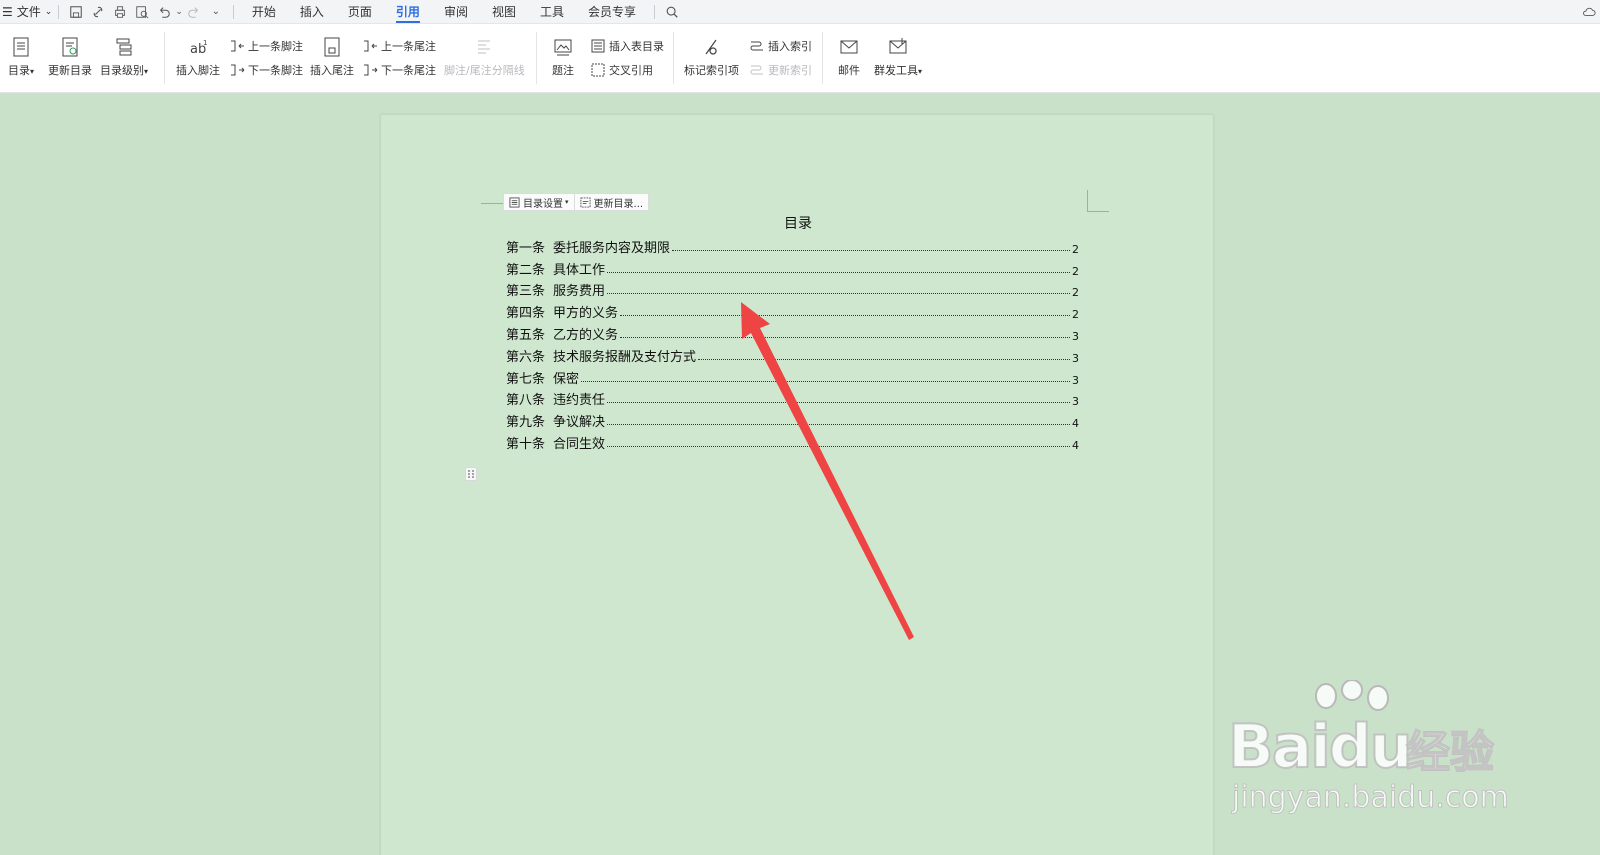 The height and width of the screenshot is (855, 1600). Describe the element at coordinates (566, 379) in the screenshot. I see `toc-entry-title: 保密` at that location.